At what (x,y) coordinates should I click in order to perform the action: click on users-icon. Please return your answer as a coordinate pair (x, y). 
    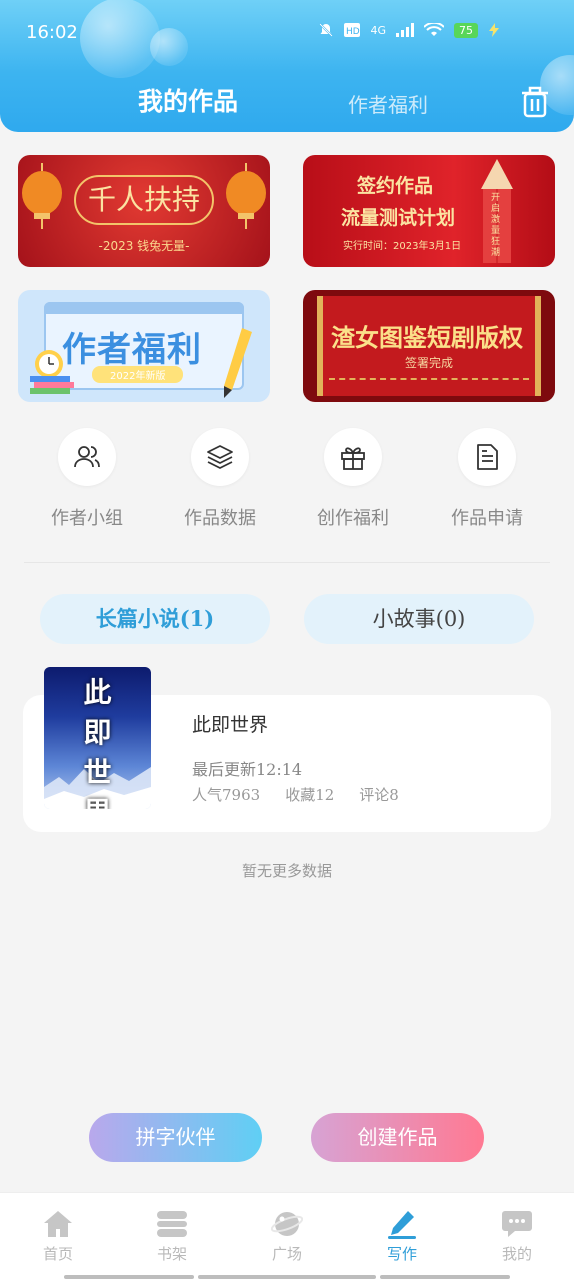
    Looking at the image, I should click on (87, 457).